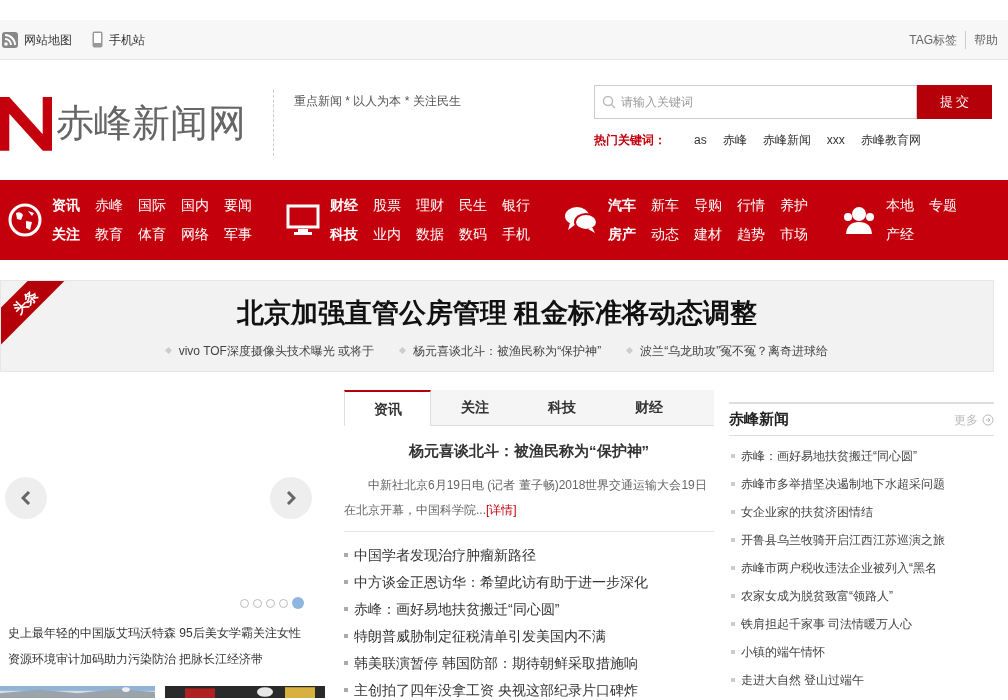 The height and width of the screenshot is (700, 1008). What do you see at coordinates (529, 555) in the screenshot?
I see `news-link: 中国学者发现治疗肿瘤新路径` at bounding box center [529, 555].